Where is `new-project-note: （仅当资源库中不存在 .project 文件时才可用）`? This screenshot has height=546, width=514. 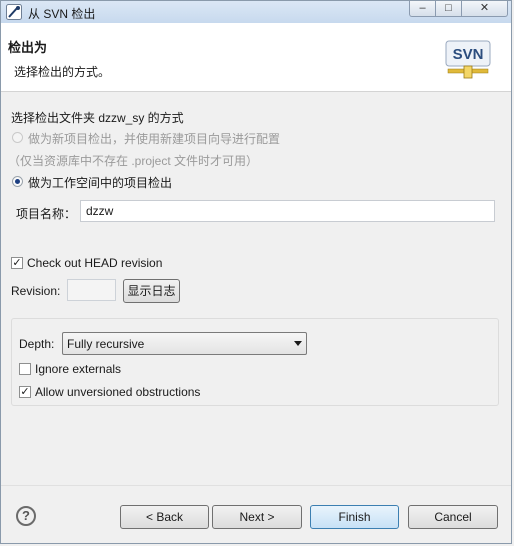
new-project-note: （仅当资源库中不存在 .project 文件时才可用） is located at coordinates (133, 161).